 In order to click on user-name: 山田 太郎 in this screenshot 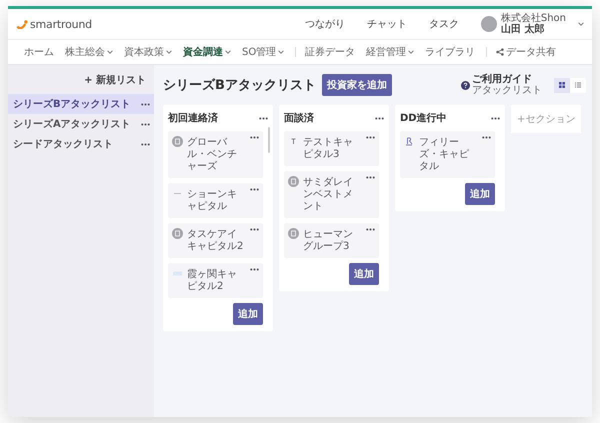, I will do `click(523, 29)`.